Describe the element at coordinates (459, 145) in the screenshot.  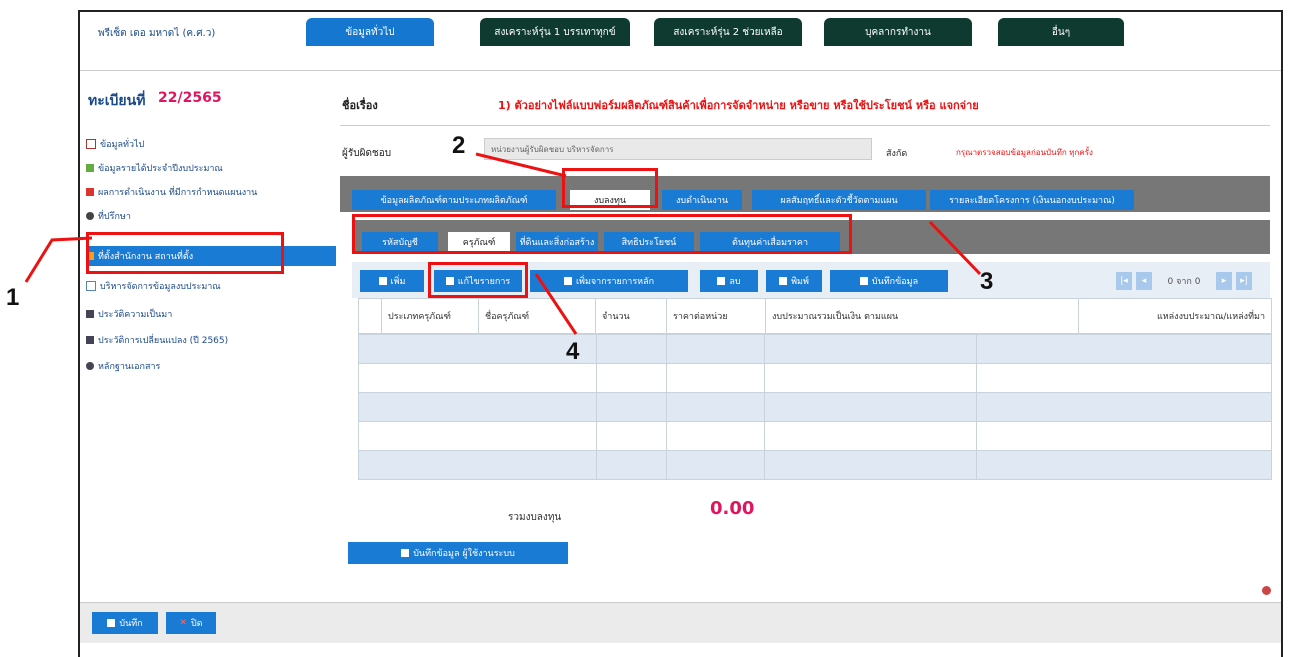
I see `callout-2: 2` at that location.